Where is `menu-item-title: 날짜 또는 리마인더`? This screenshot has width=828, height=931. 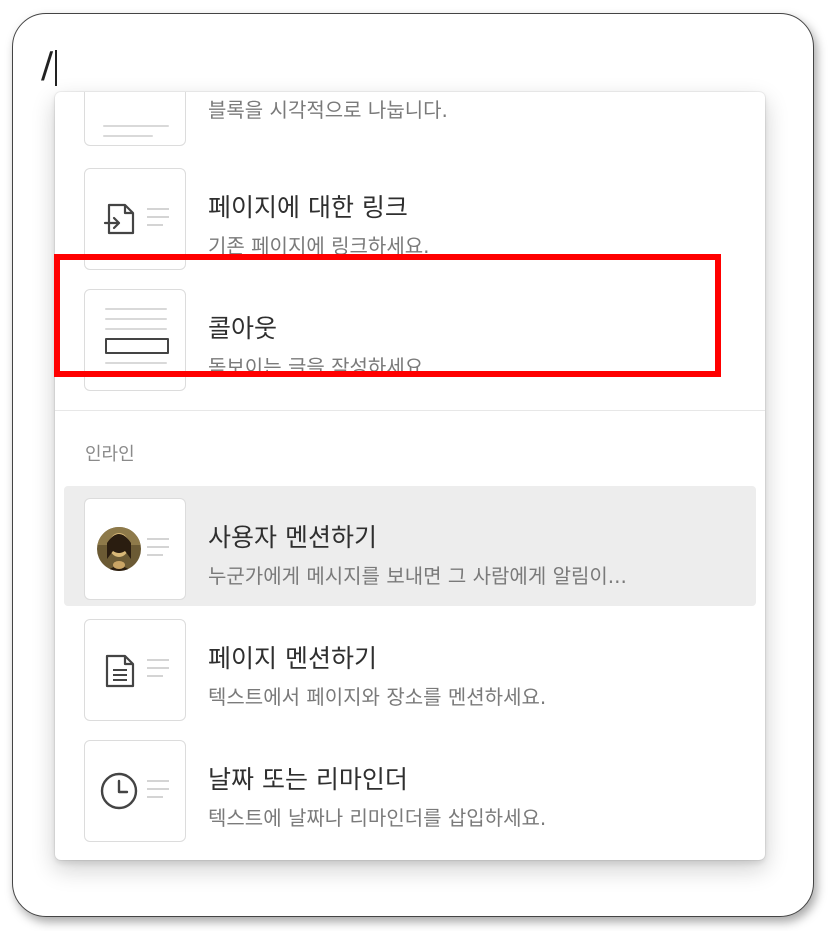 menu-item-title: 날짜 또는 리마인더 is located at coordinates (308, 779).